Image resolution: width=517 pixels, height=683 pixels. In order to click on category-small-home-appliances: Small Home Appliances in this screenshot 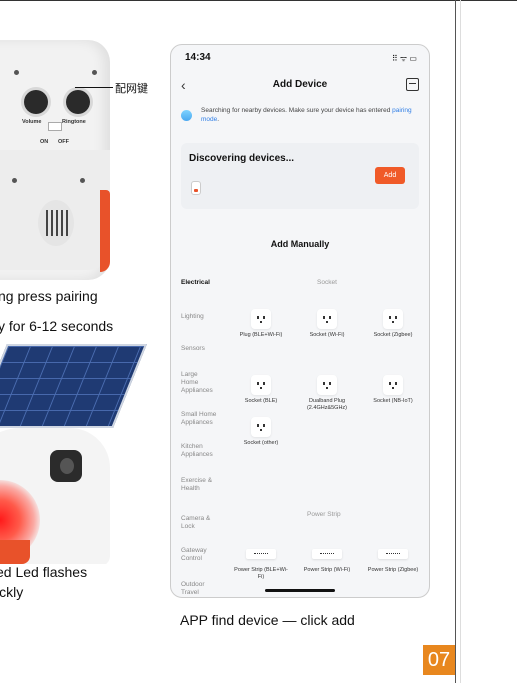, I will do `click(204, 419)`.